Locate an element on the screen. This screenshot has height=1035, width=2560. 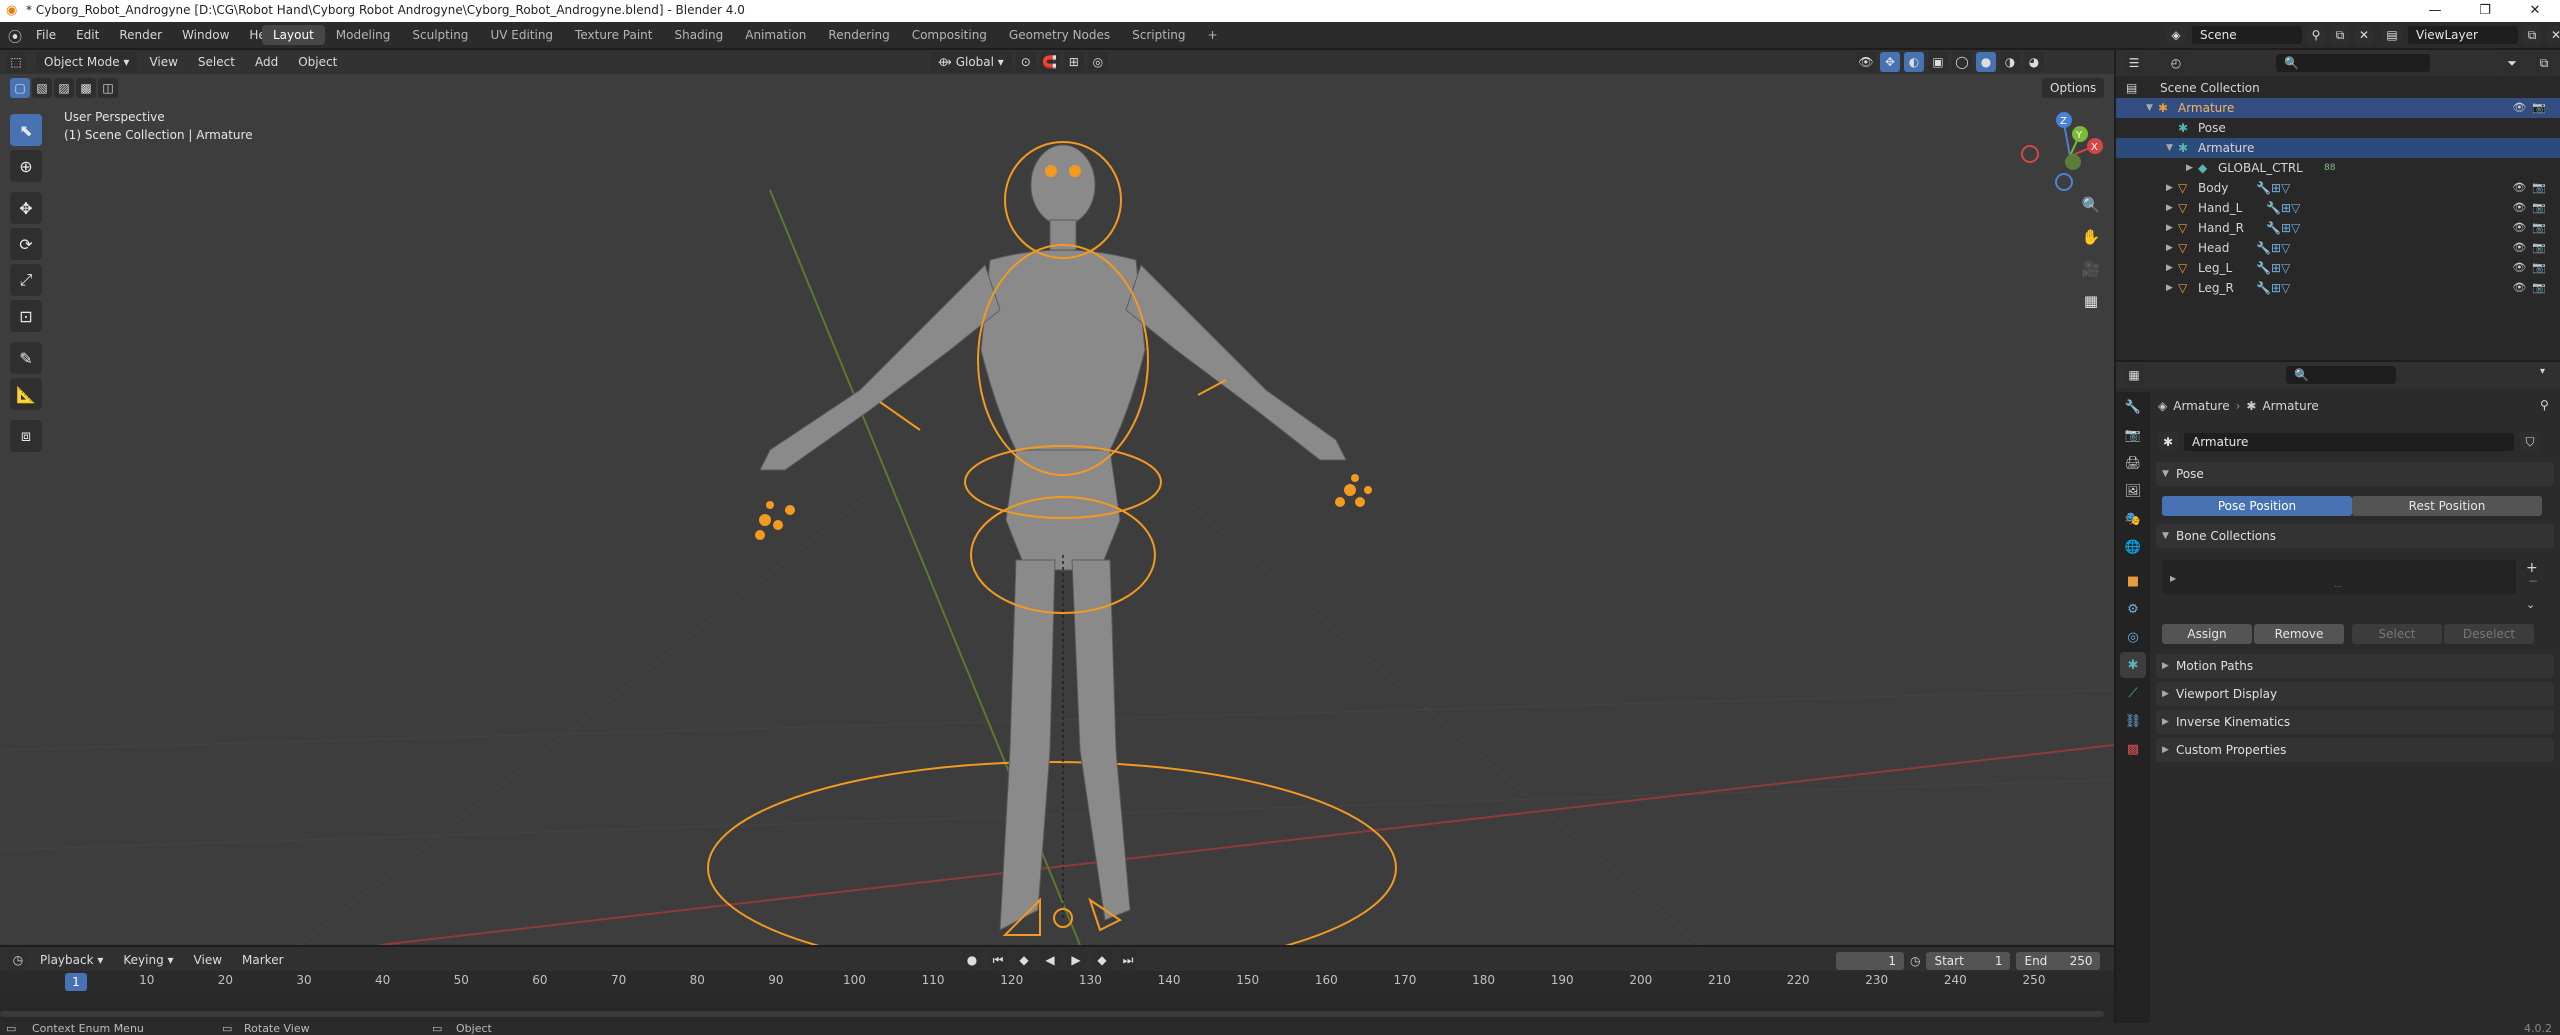
bone-collections-panel-header: ▼ Bone Collections is located at coordinates (2355, 536).